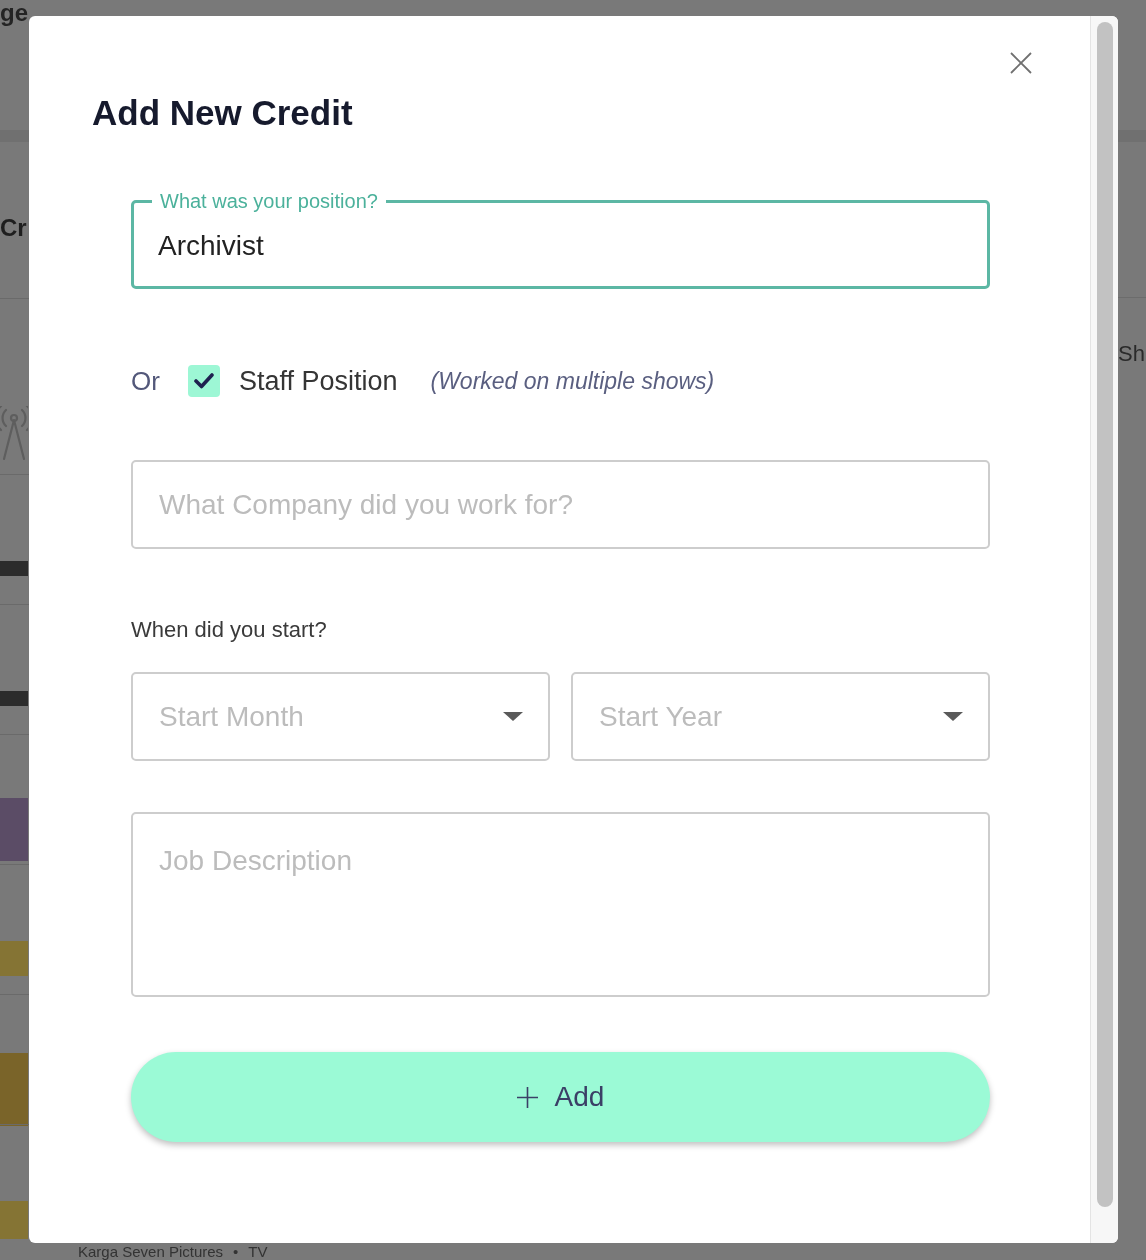 This screenshot has width=1146, height=1260. What do you see at coordinates (151, 1251) in the screenshot?
I see `credit-company: Karga Seven Pictures` at bounding box center [151, 1251].